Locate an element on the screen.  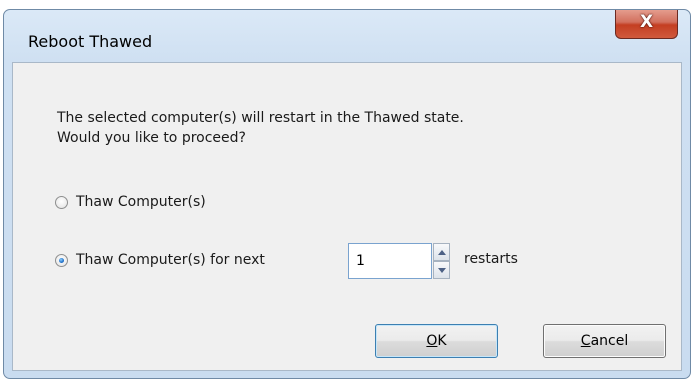
ok-button: OK is located at coordinates (436, 341).